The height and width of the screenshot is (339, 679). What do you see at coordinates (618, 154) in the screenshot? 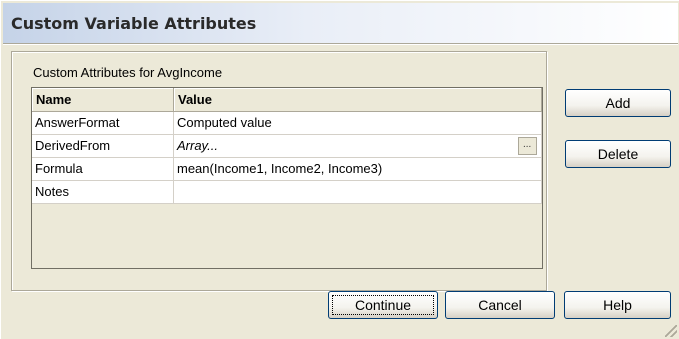
I see `delete-button: Delete` at bounding box center [618, 154].